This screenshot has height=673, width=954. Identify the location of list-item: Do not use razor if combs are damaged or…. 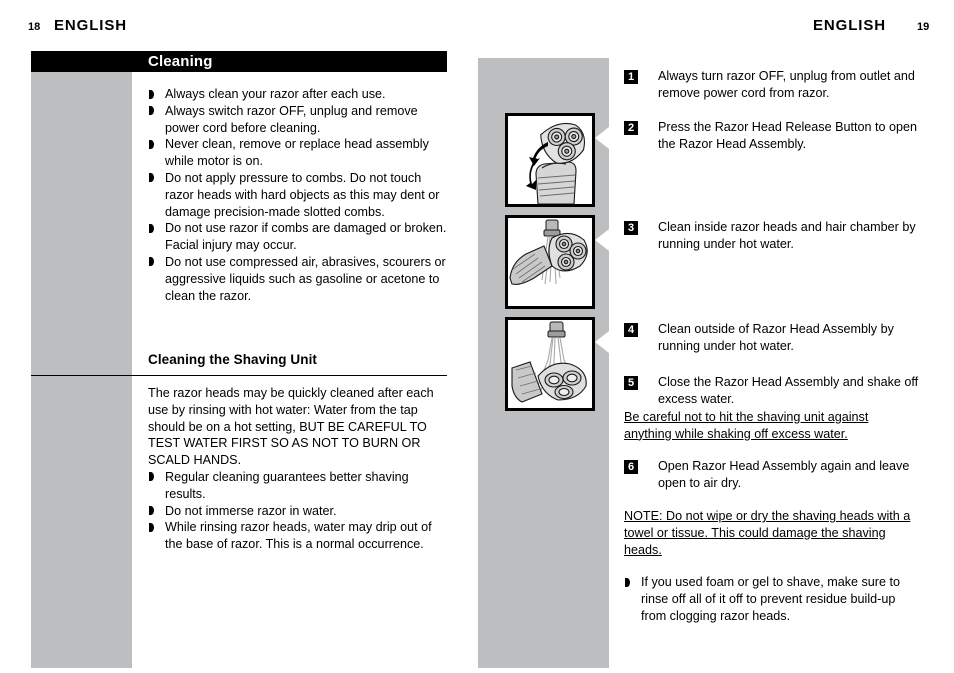
(298, 237).